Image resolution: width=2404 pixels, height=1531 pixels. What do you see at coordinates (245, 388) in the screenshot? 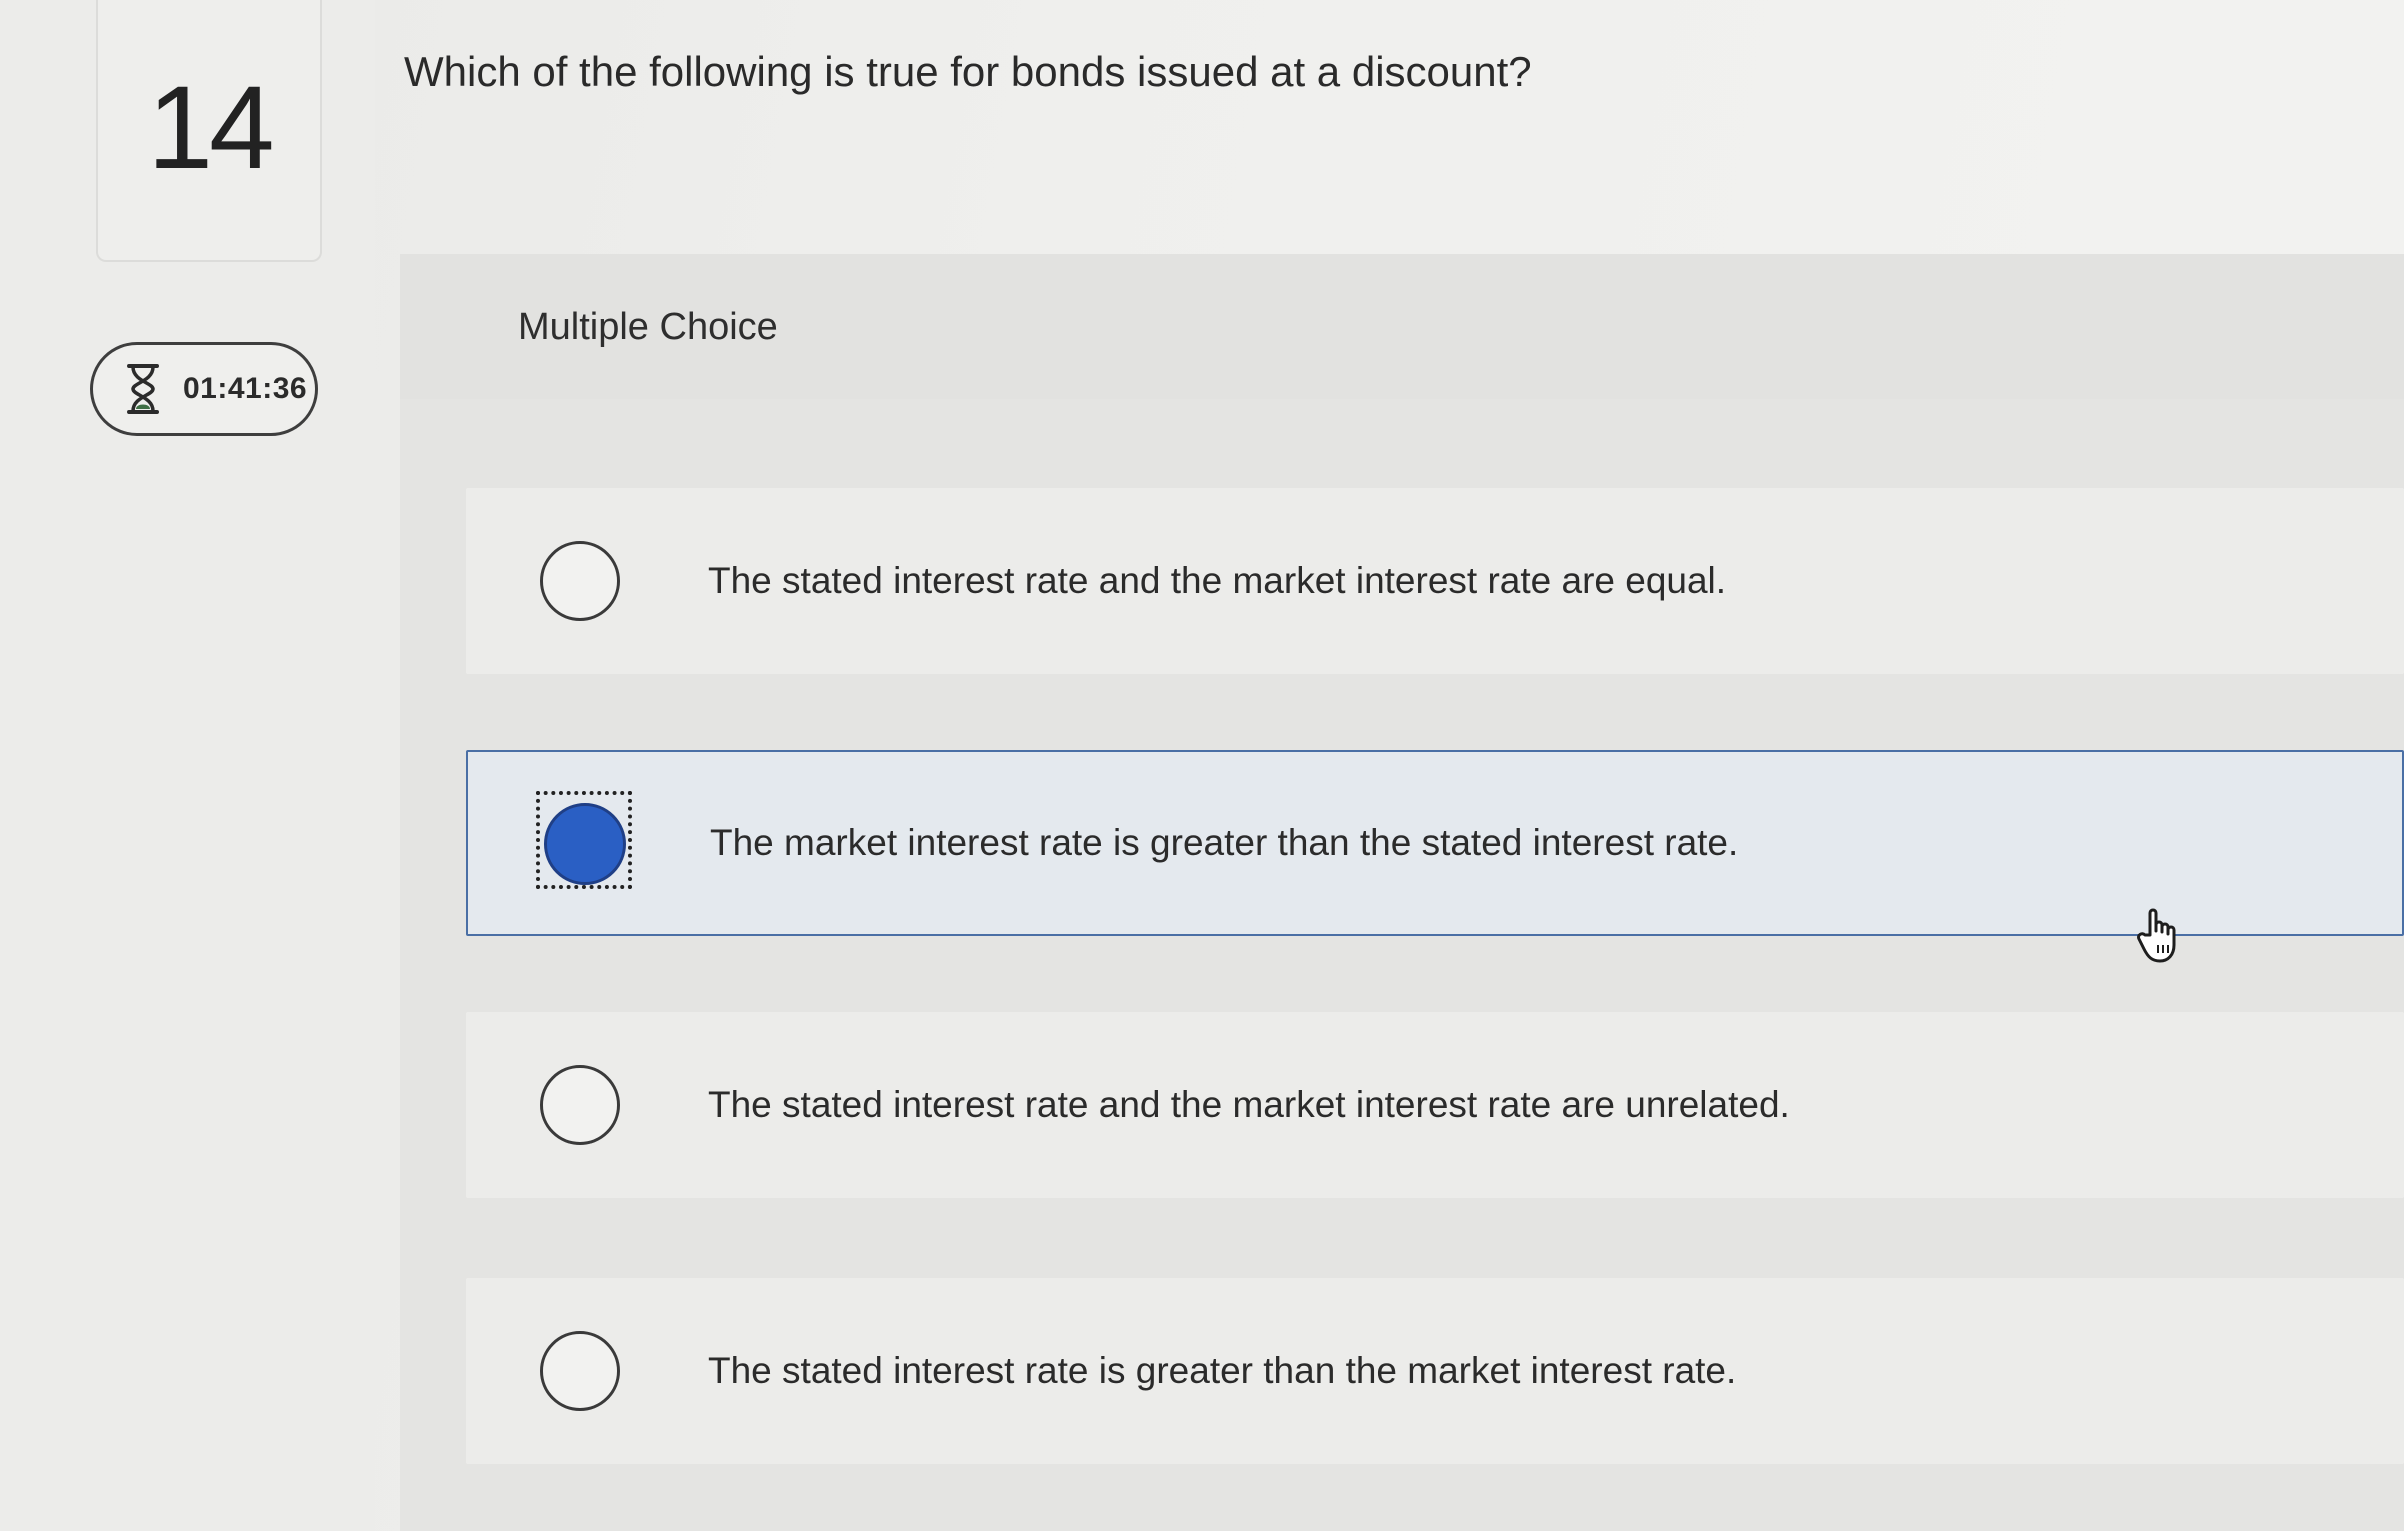
I see `timer-value: 01:41:36` at bounding box center [245, 388].